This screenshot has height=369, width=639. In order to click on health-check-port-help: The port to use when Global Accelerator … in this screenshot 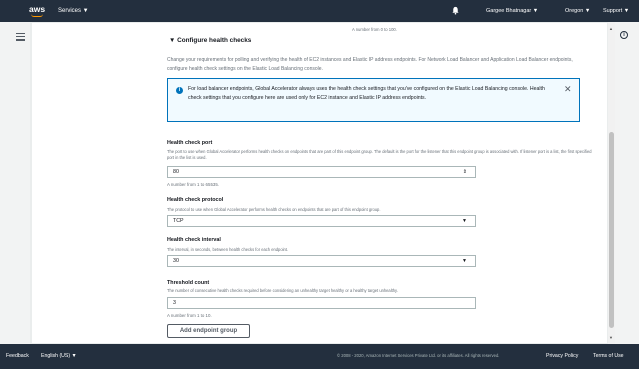, I will do `click(379, 154)`.